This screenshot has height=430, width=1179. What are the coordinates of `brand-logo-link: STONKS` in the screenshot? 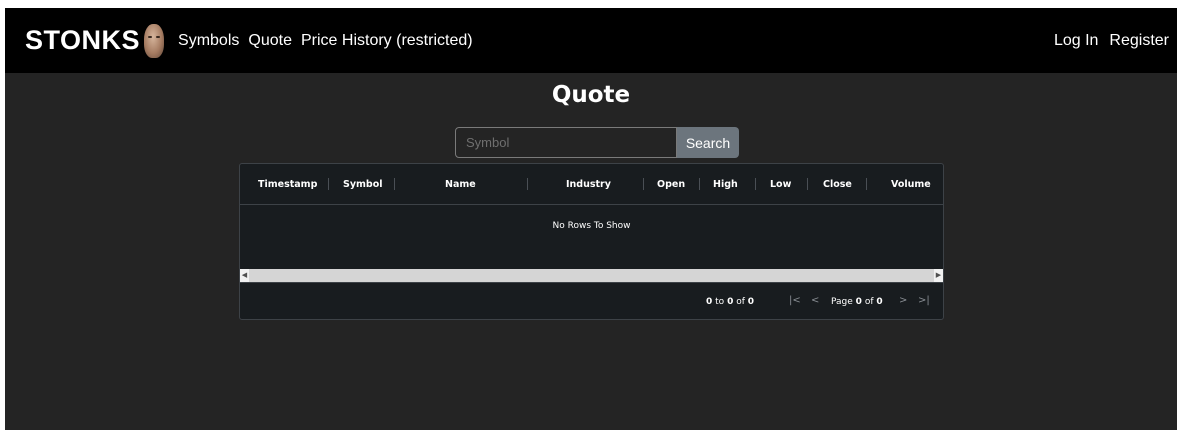 It's located at (95, 40).